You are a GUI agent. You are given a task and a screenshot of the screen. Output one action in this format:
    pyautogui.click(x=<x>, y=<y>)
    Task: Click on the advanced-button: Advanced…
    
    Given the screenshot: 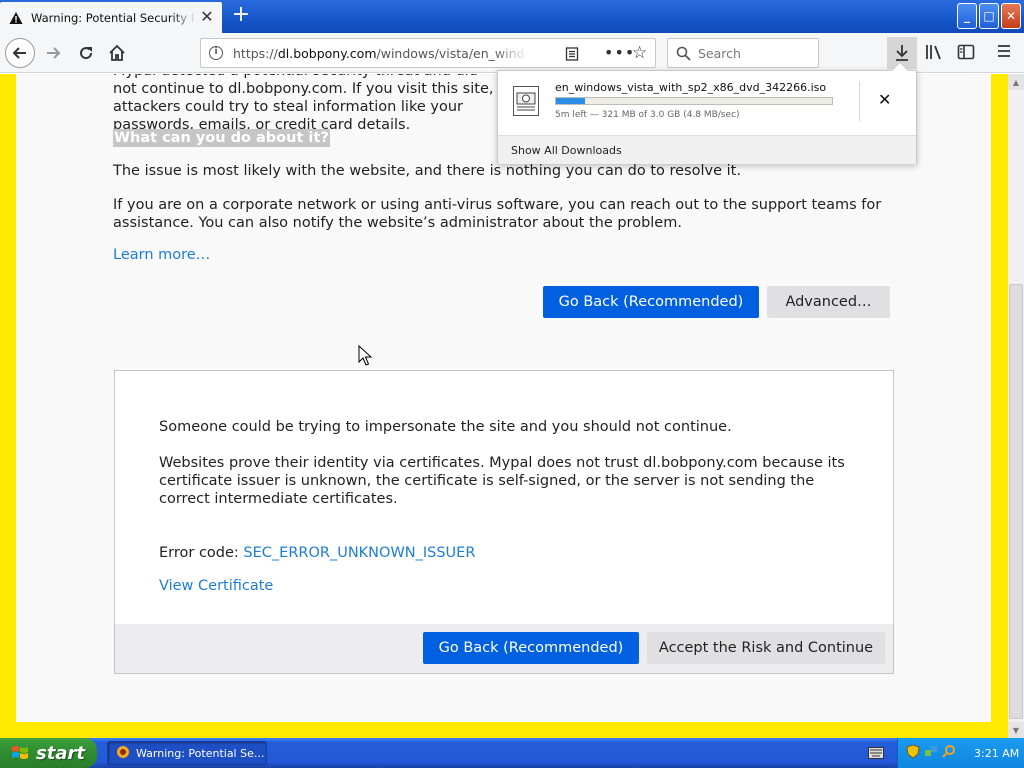 What is the action you would take?
    pyautogui.click(x=828, y=302)
    